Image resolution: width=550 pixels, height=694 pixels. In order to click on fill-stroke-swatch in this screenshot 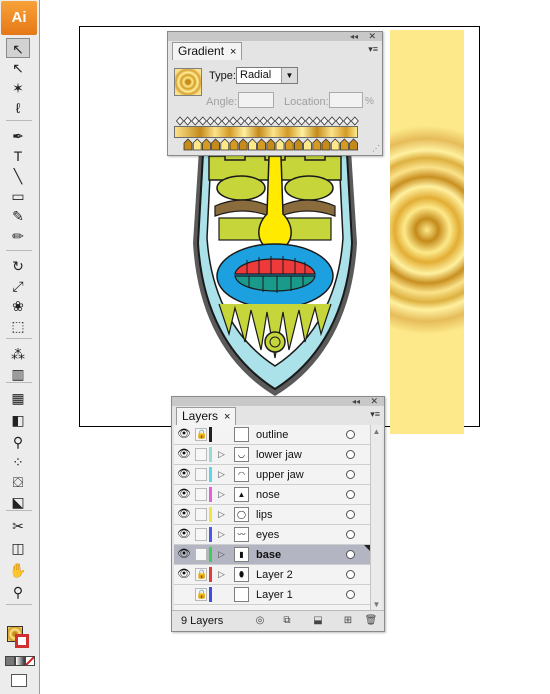, I will do `click(19, 638)`.